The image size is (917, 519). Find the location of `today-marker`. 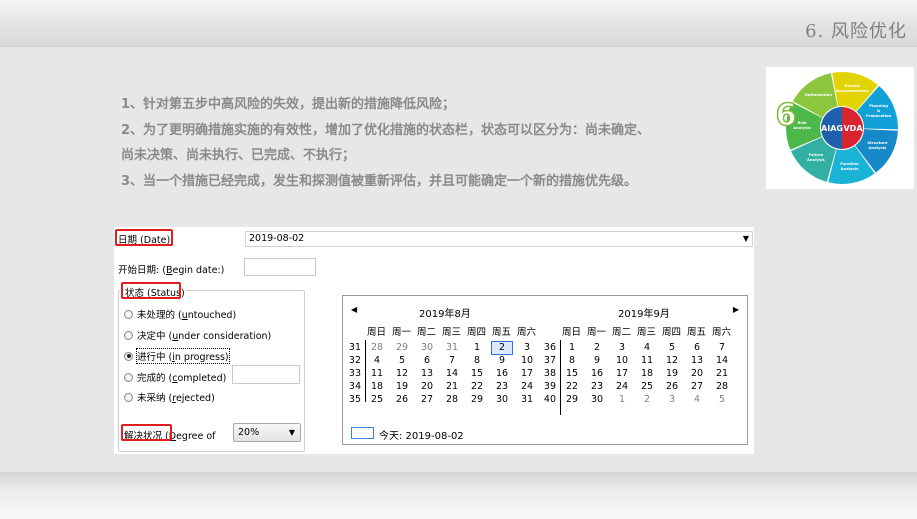

today-marker is located at coordinates (362, 433).